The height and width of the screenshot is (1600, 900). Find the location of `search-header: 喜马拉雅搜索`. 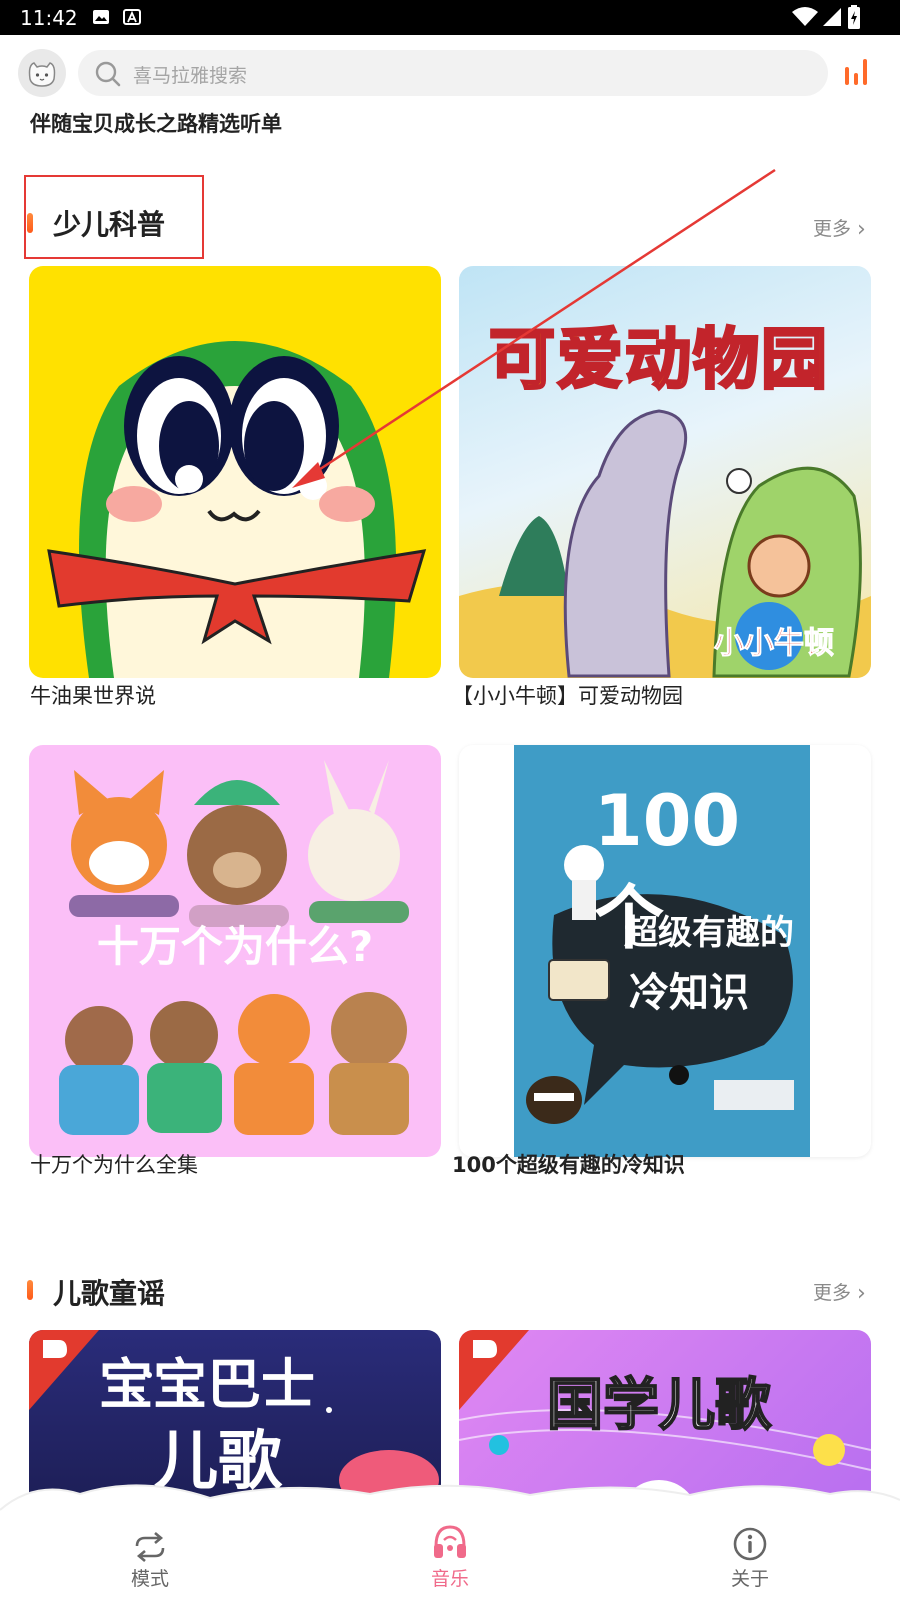

search-header: 喜马拉雅搜索 is located at coordinates (450, 72).